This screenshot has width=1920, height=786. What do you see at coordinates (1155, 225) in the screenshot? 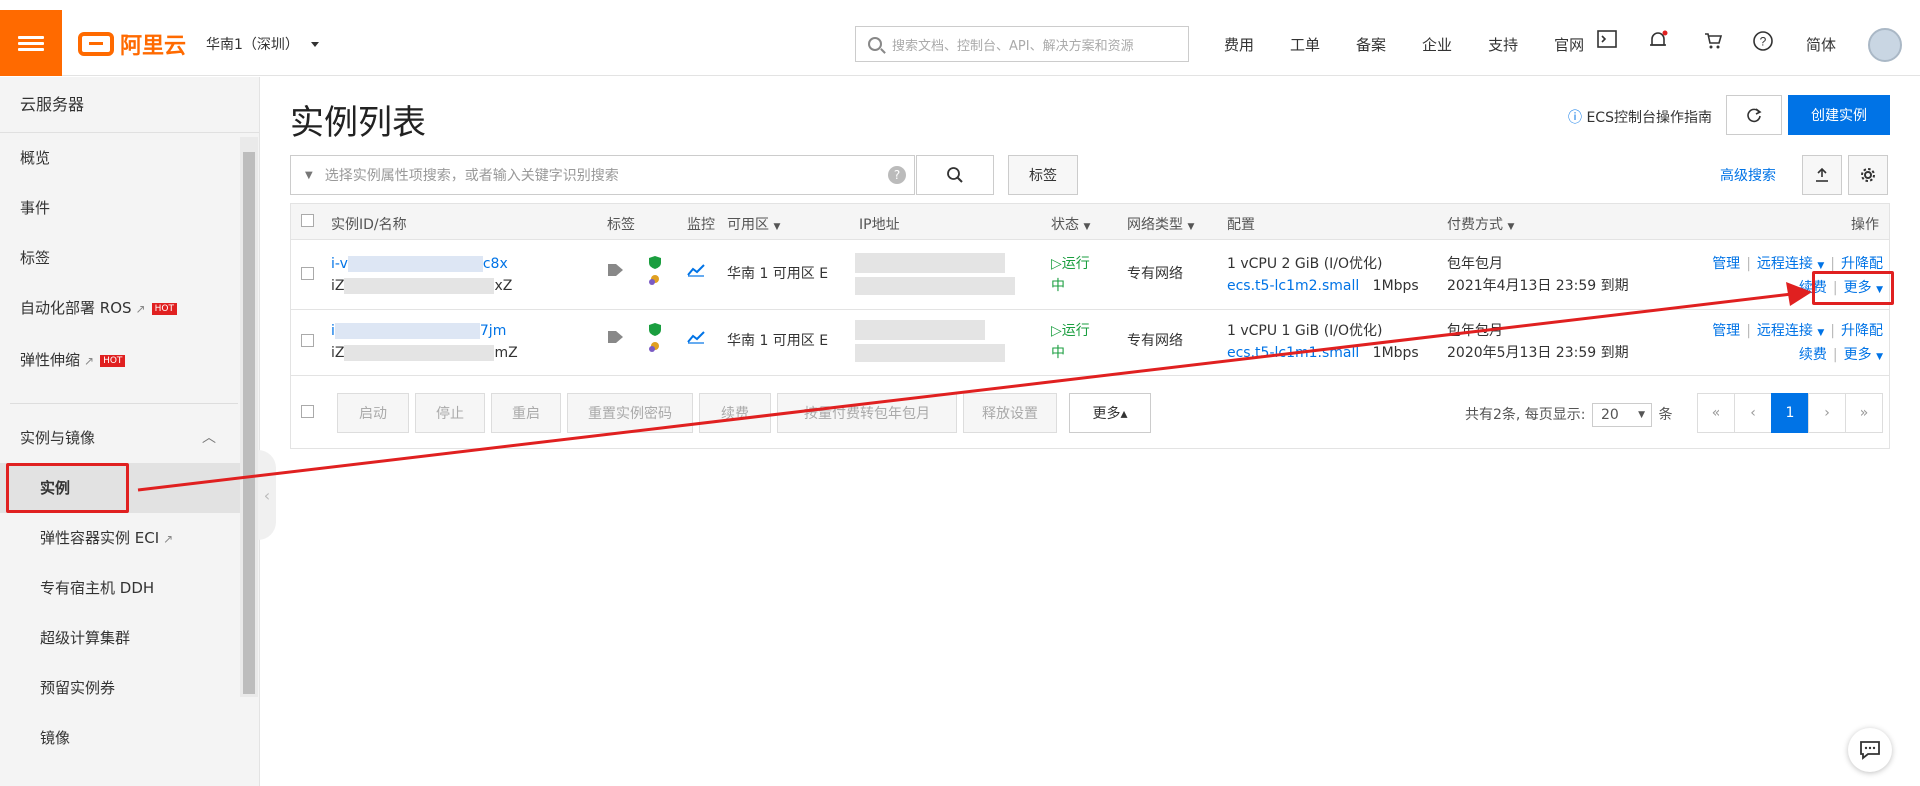
I see `col-network-label: 网络类型` at bounding box center [1155, 225].